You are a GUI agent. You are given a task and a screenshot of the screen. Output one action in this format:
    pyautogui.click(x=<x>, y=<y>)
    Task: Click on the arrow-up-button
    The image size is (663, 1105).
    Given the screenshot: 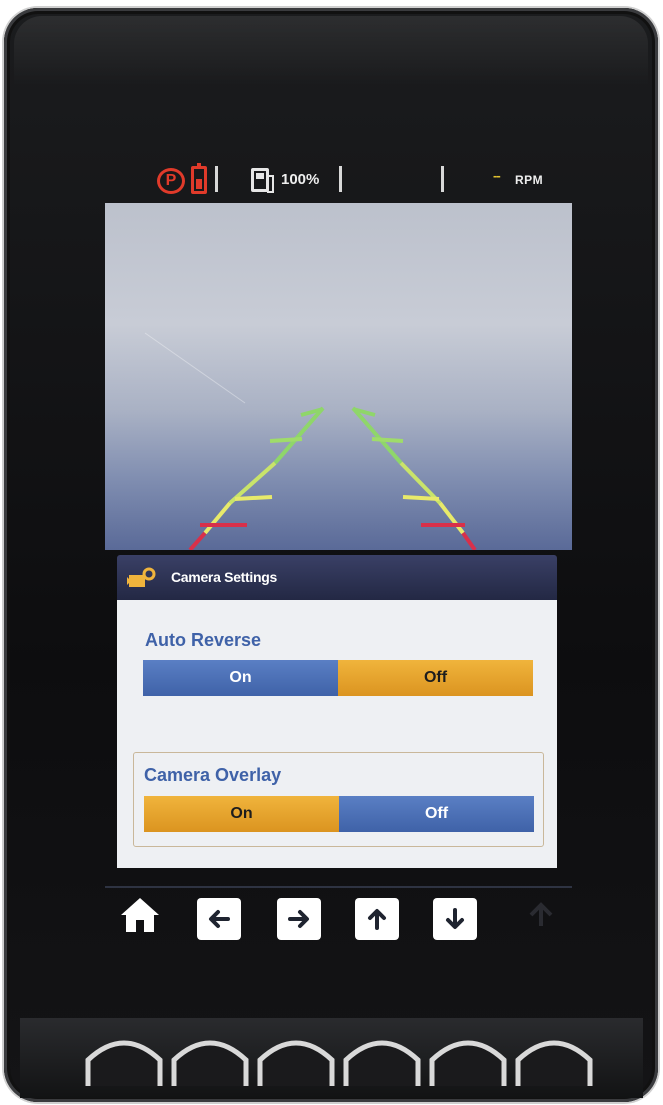 What is the action you would take?
    pyautogui.click(x=377, y=919)
    